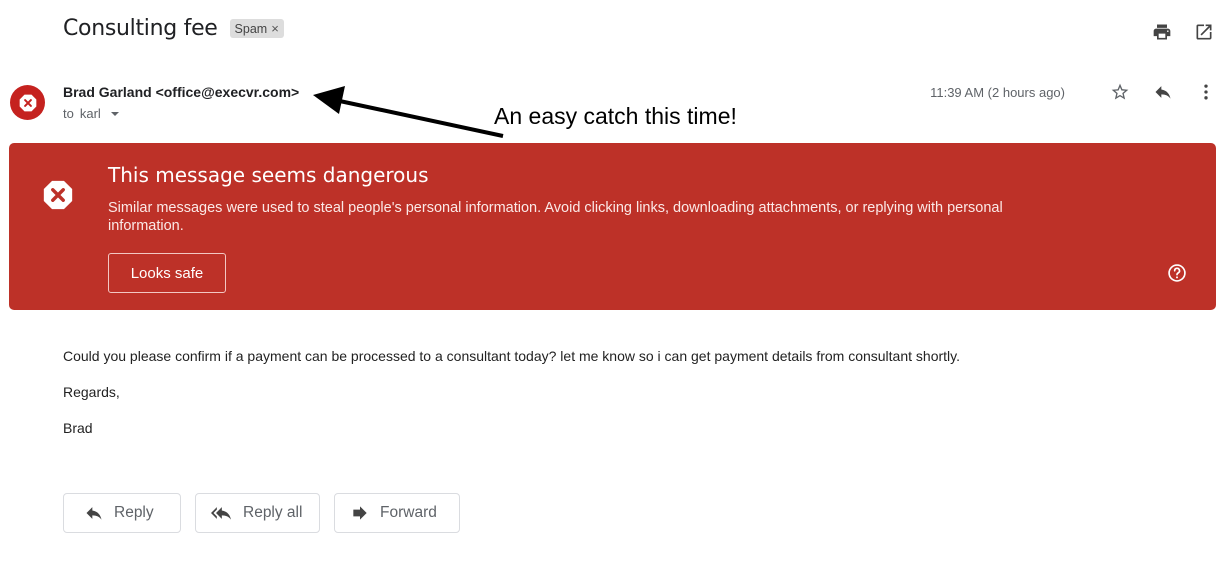 This screenshot has width=1228, height=584. I want to click on message-timestamp: 11:39 AM (2 hours ago), so click(997, 92).